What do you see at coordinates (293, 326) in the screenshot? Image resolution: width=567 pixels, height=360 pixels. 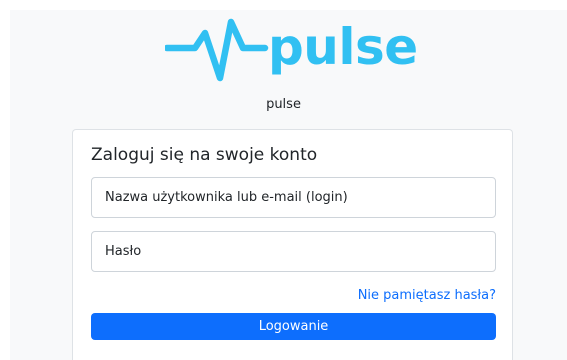 I see `login-button: Logowanie` at bounding box center [293, 326].